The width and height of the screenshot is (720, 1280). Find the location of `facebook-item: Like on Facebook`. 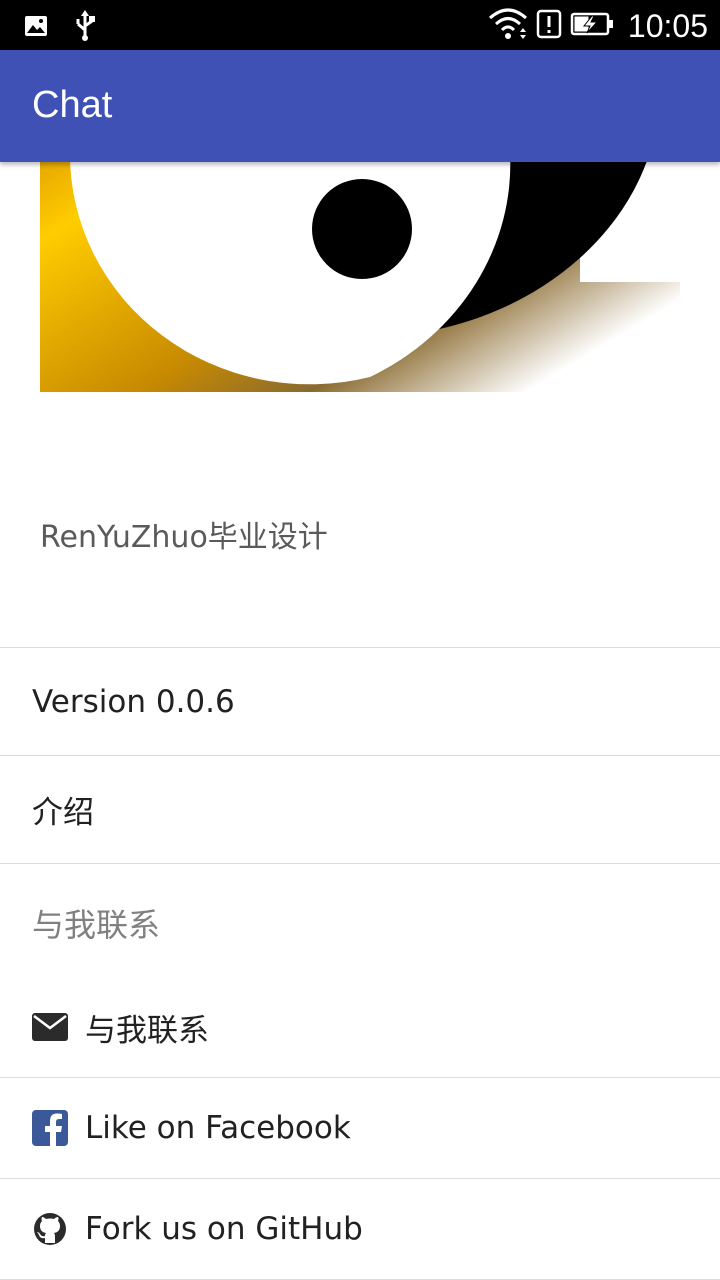

facebook-item: Like on Facebook is located at coordinates (360, 1128).